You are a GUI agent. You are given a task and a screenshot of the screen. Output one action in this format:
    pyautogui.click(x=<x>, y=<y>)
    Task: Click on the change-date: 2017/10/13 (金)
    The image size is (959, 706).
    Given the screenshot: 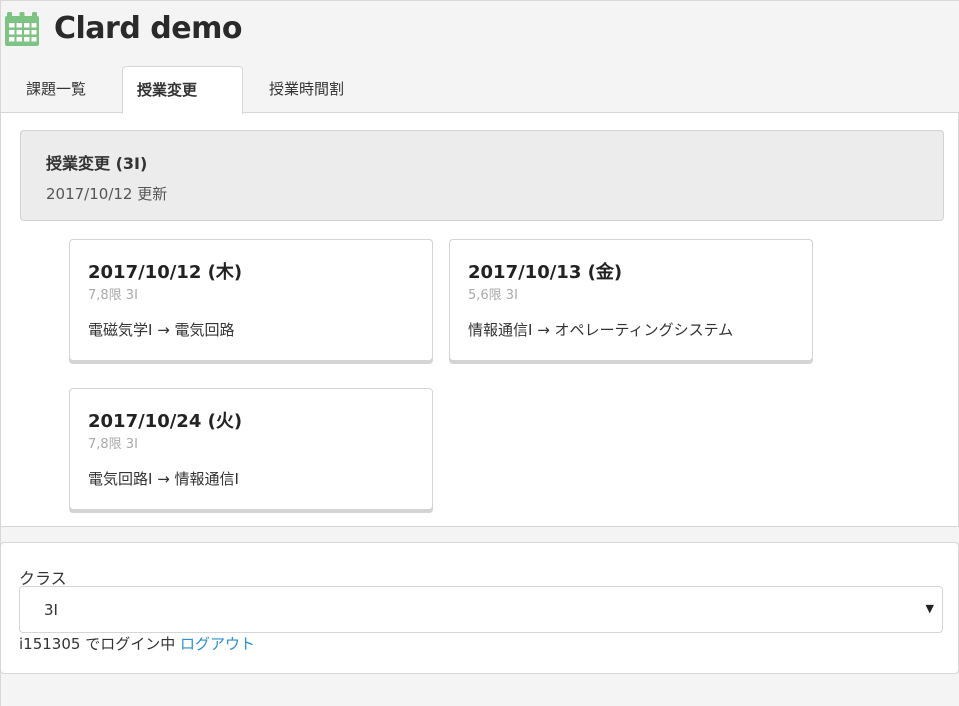 What is the action you would take?
    pyautogui.click(x=545, y=272)
    